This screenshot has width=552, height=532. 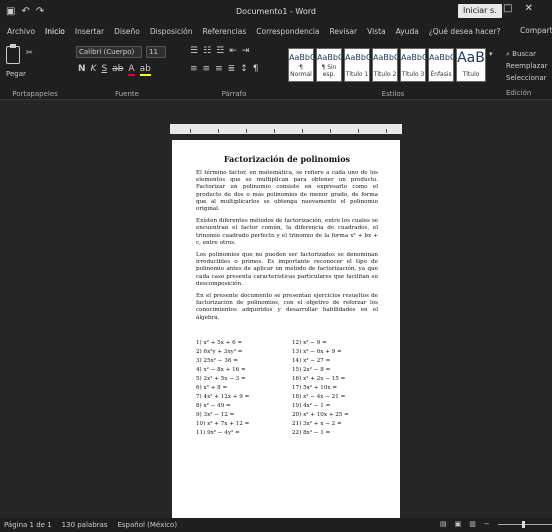 I want to click on tab-referencias: Referencias, so click(x=225, y=31).